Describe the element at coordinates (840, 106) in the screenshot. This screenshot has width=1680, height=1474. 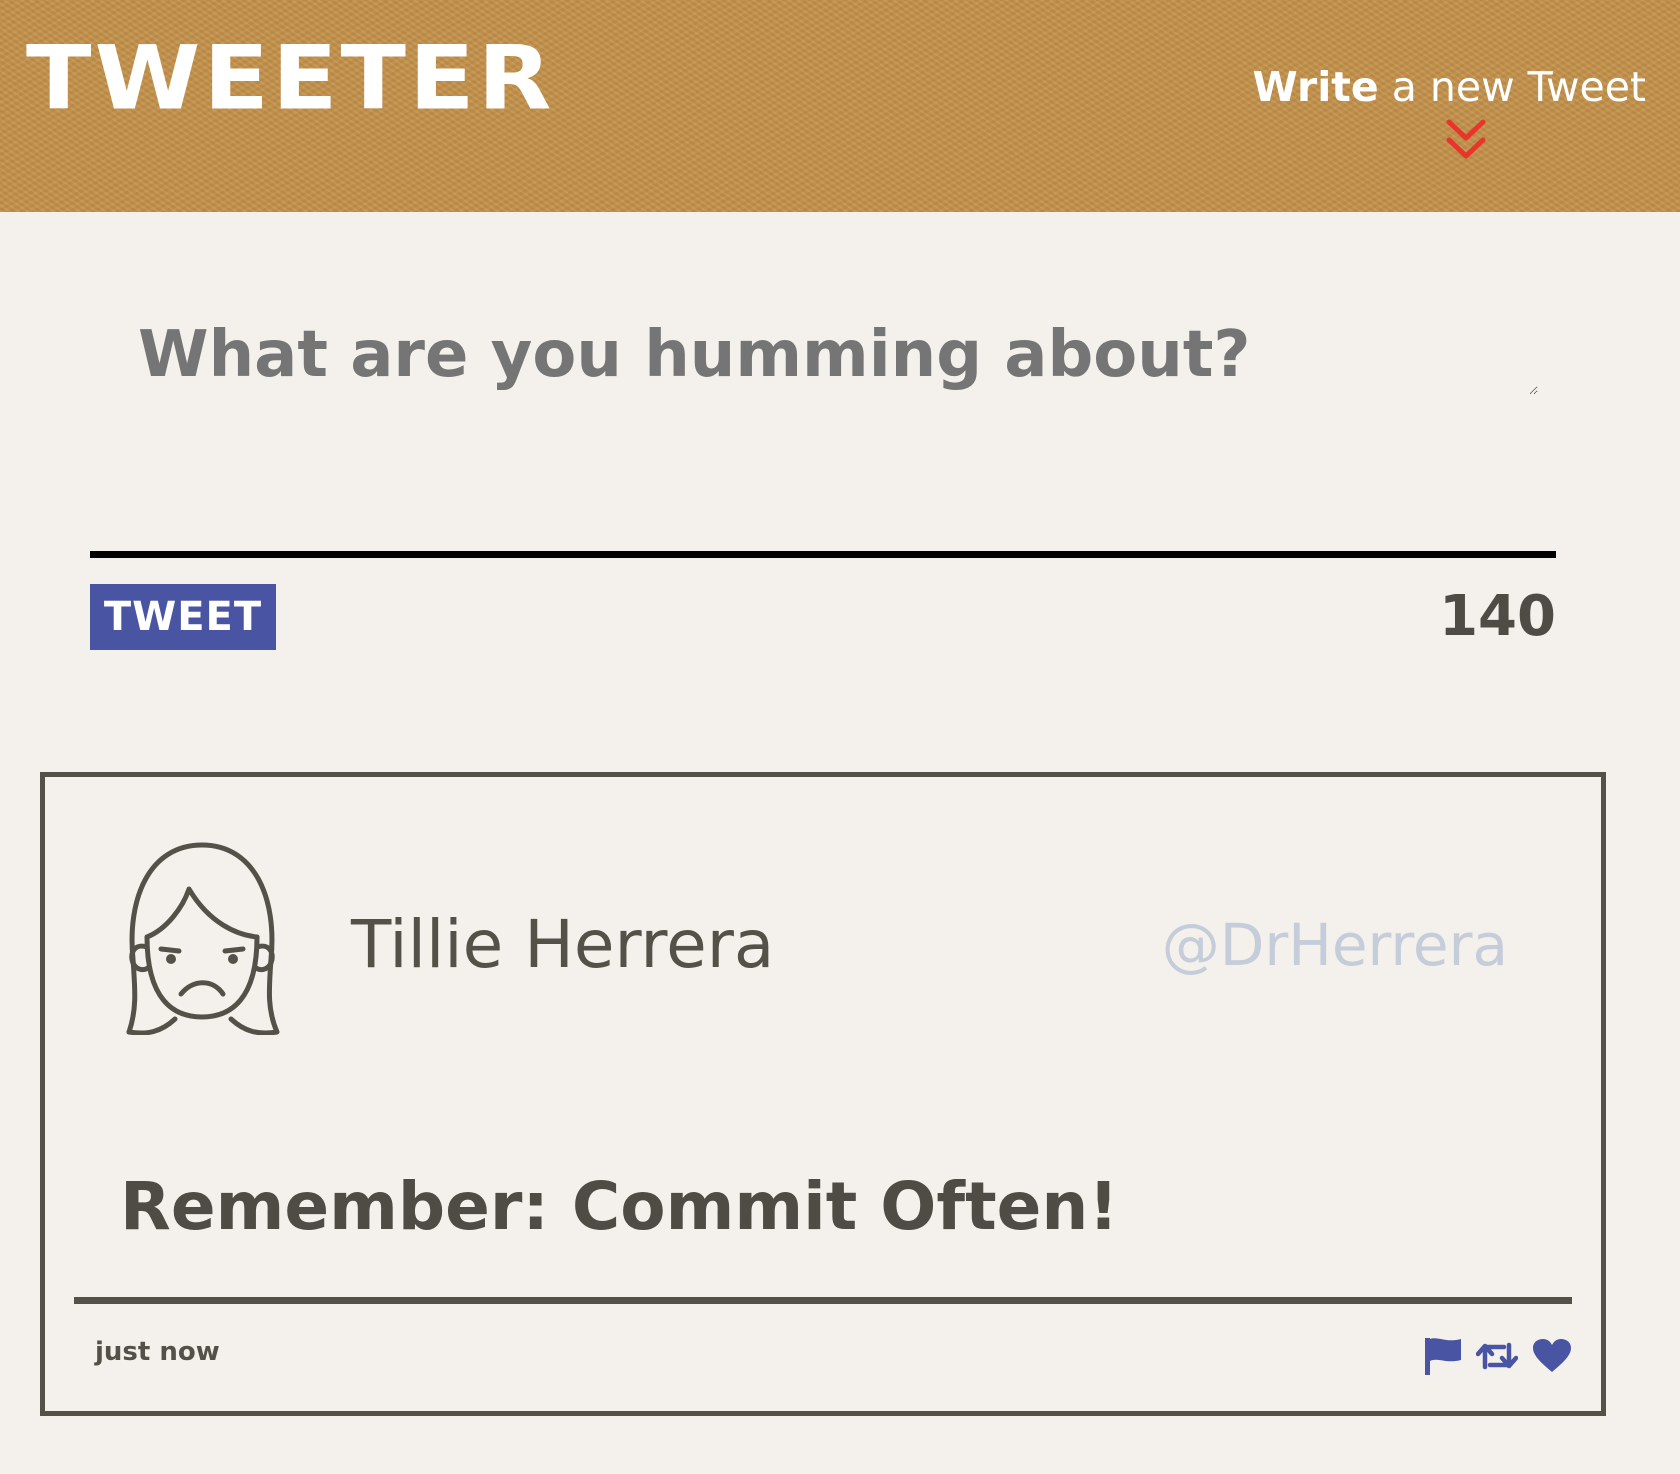
I see `site-header: TWEETER Write a new Tweet` at that location.